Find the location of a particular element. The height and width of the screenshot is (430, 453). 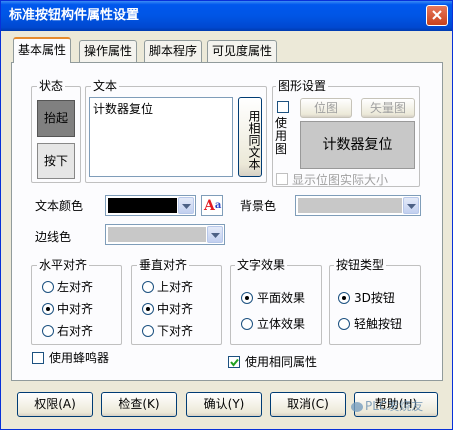

button-preview: 计数器复位 is located at coordinates (357, 145).